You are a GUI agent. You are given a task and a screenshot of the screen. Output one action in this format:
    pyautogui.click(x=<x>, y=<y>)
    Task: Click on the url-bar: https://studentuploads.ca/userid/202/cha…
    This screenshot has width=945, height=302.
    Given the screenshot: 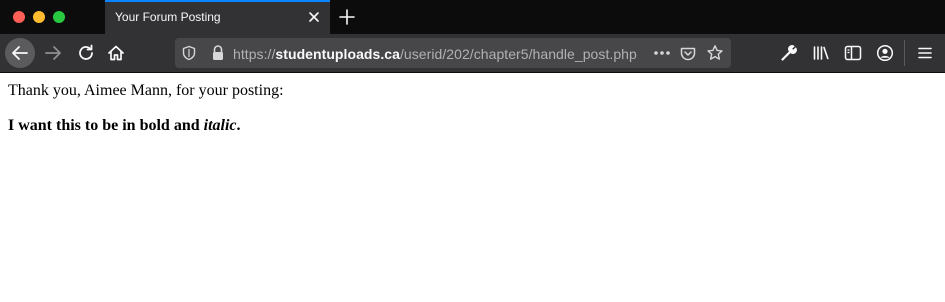 What is the action you would take?
    pyautogui.click(x=453, y=53)
    